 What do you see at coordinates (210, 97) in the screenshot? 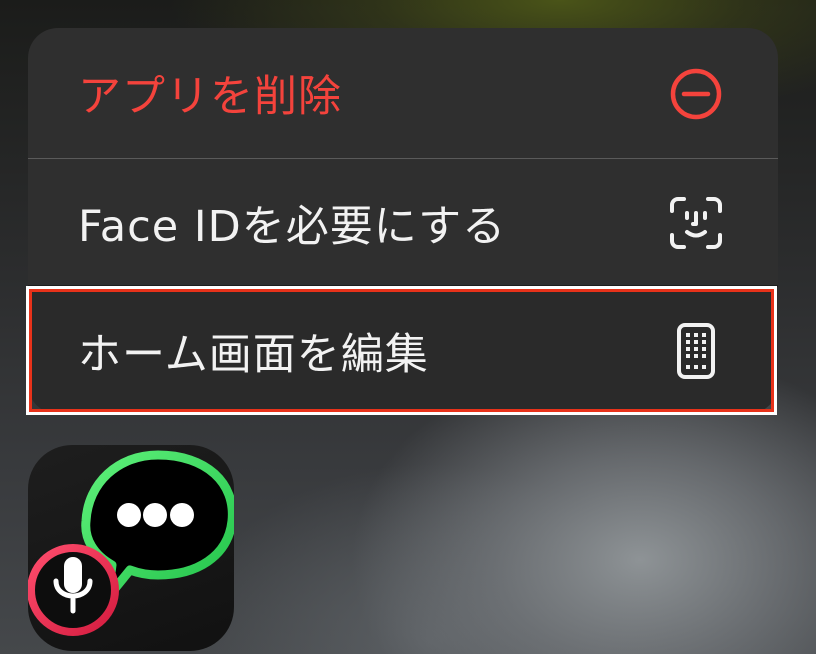
I see `menu-item-label: アプリを削除` at bounding box center [210, 97].